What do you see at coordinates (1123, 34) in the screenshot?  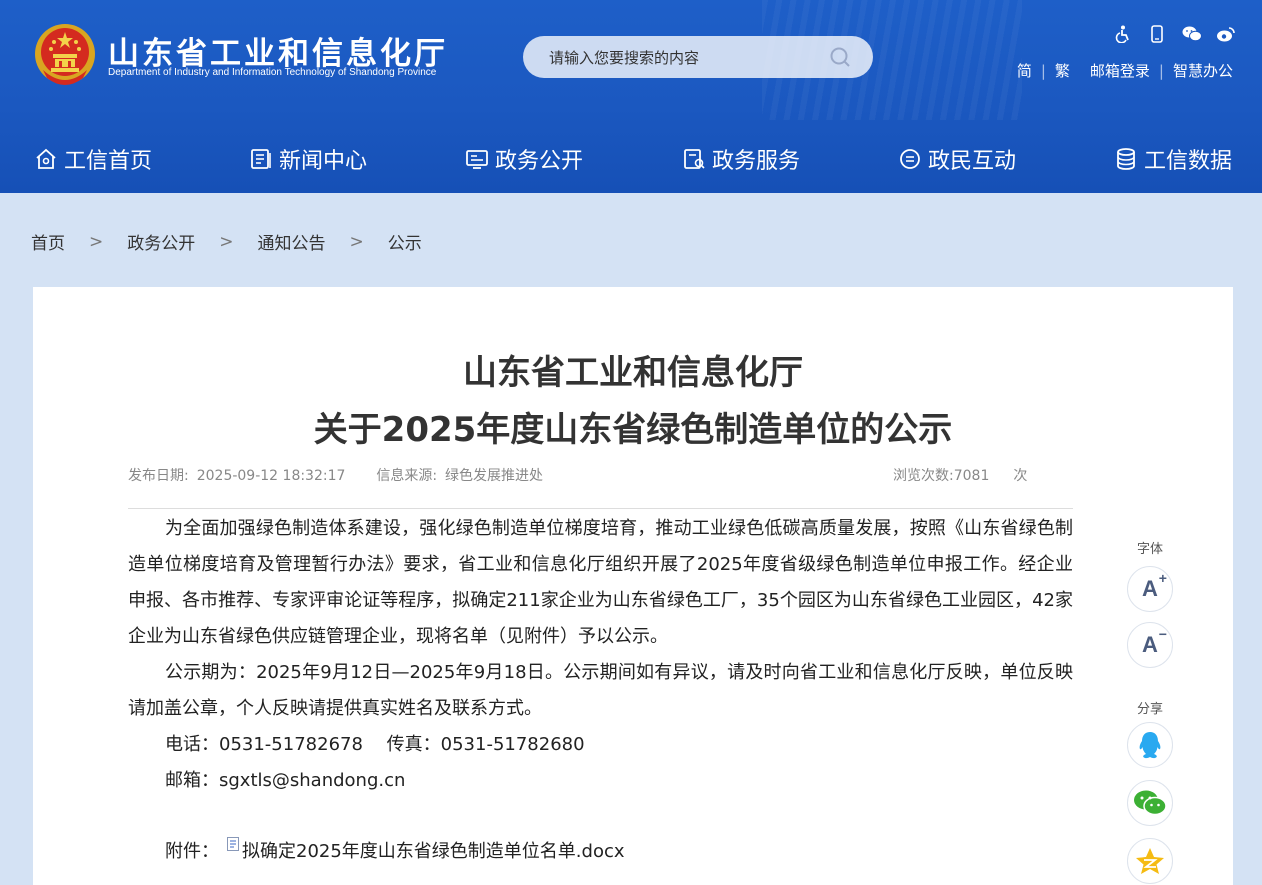 I see `accessibility-icon` at bounding box center [1123, 34].